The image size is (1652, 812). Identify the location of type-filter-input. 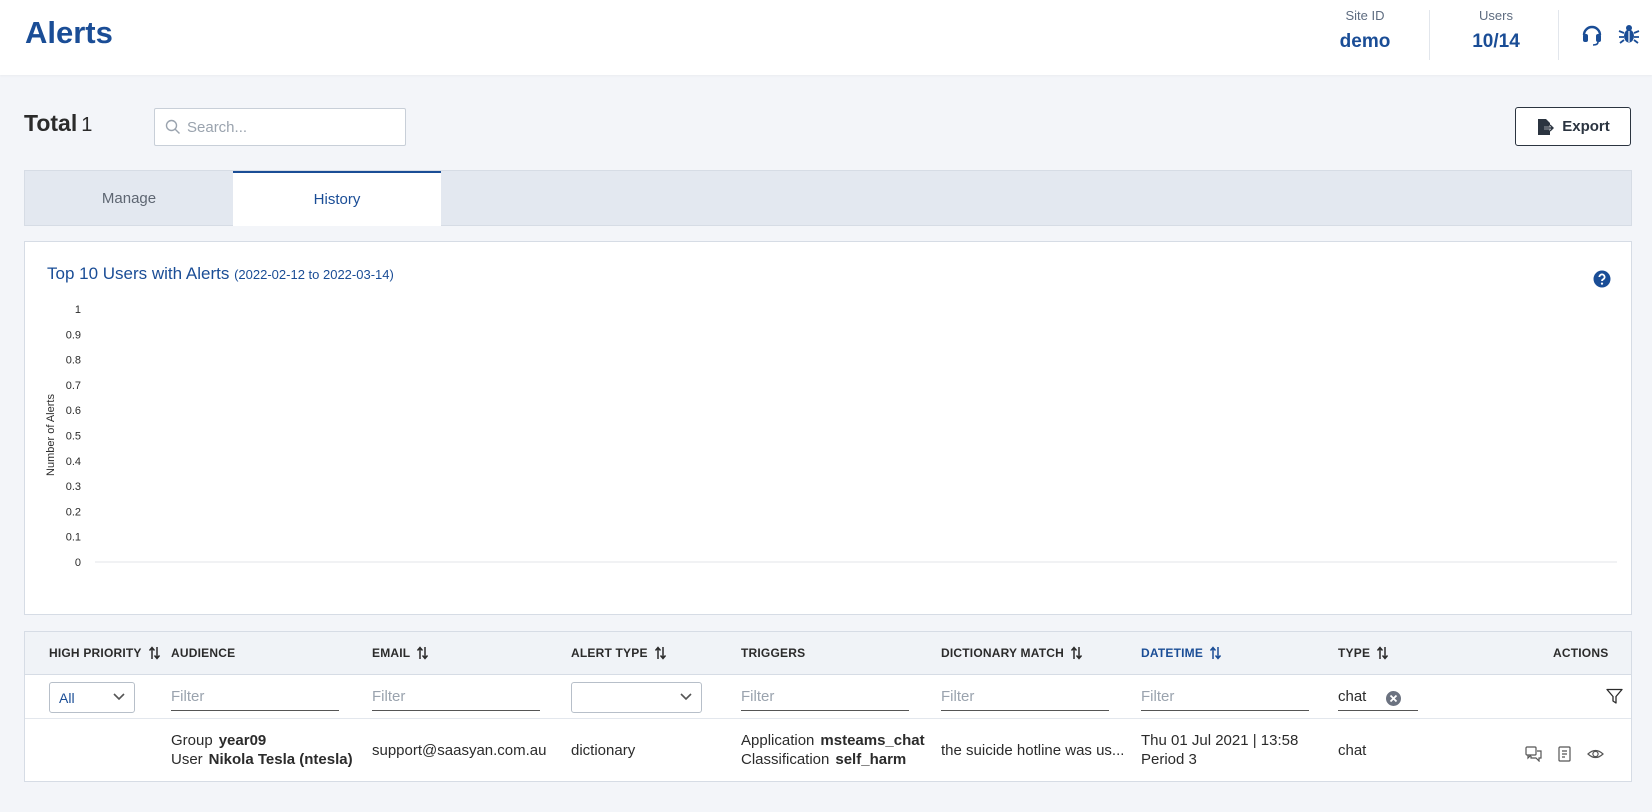
(1378, 697).